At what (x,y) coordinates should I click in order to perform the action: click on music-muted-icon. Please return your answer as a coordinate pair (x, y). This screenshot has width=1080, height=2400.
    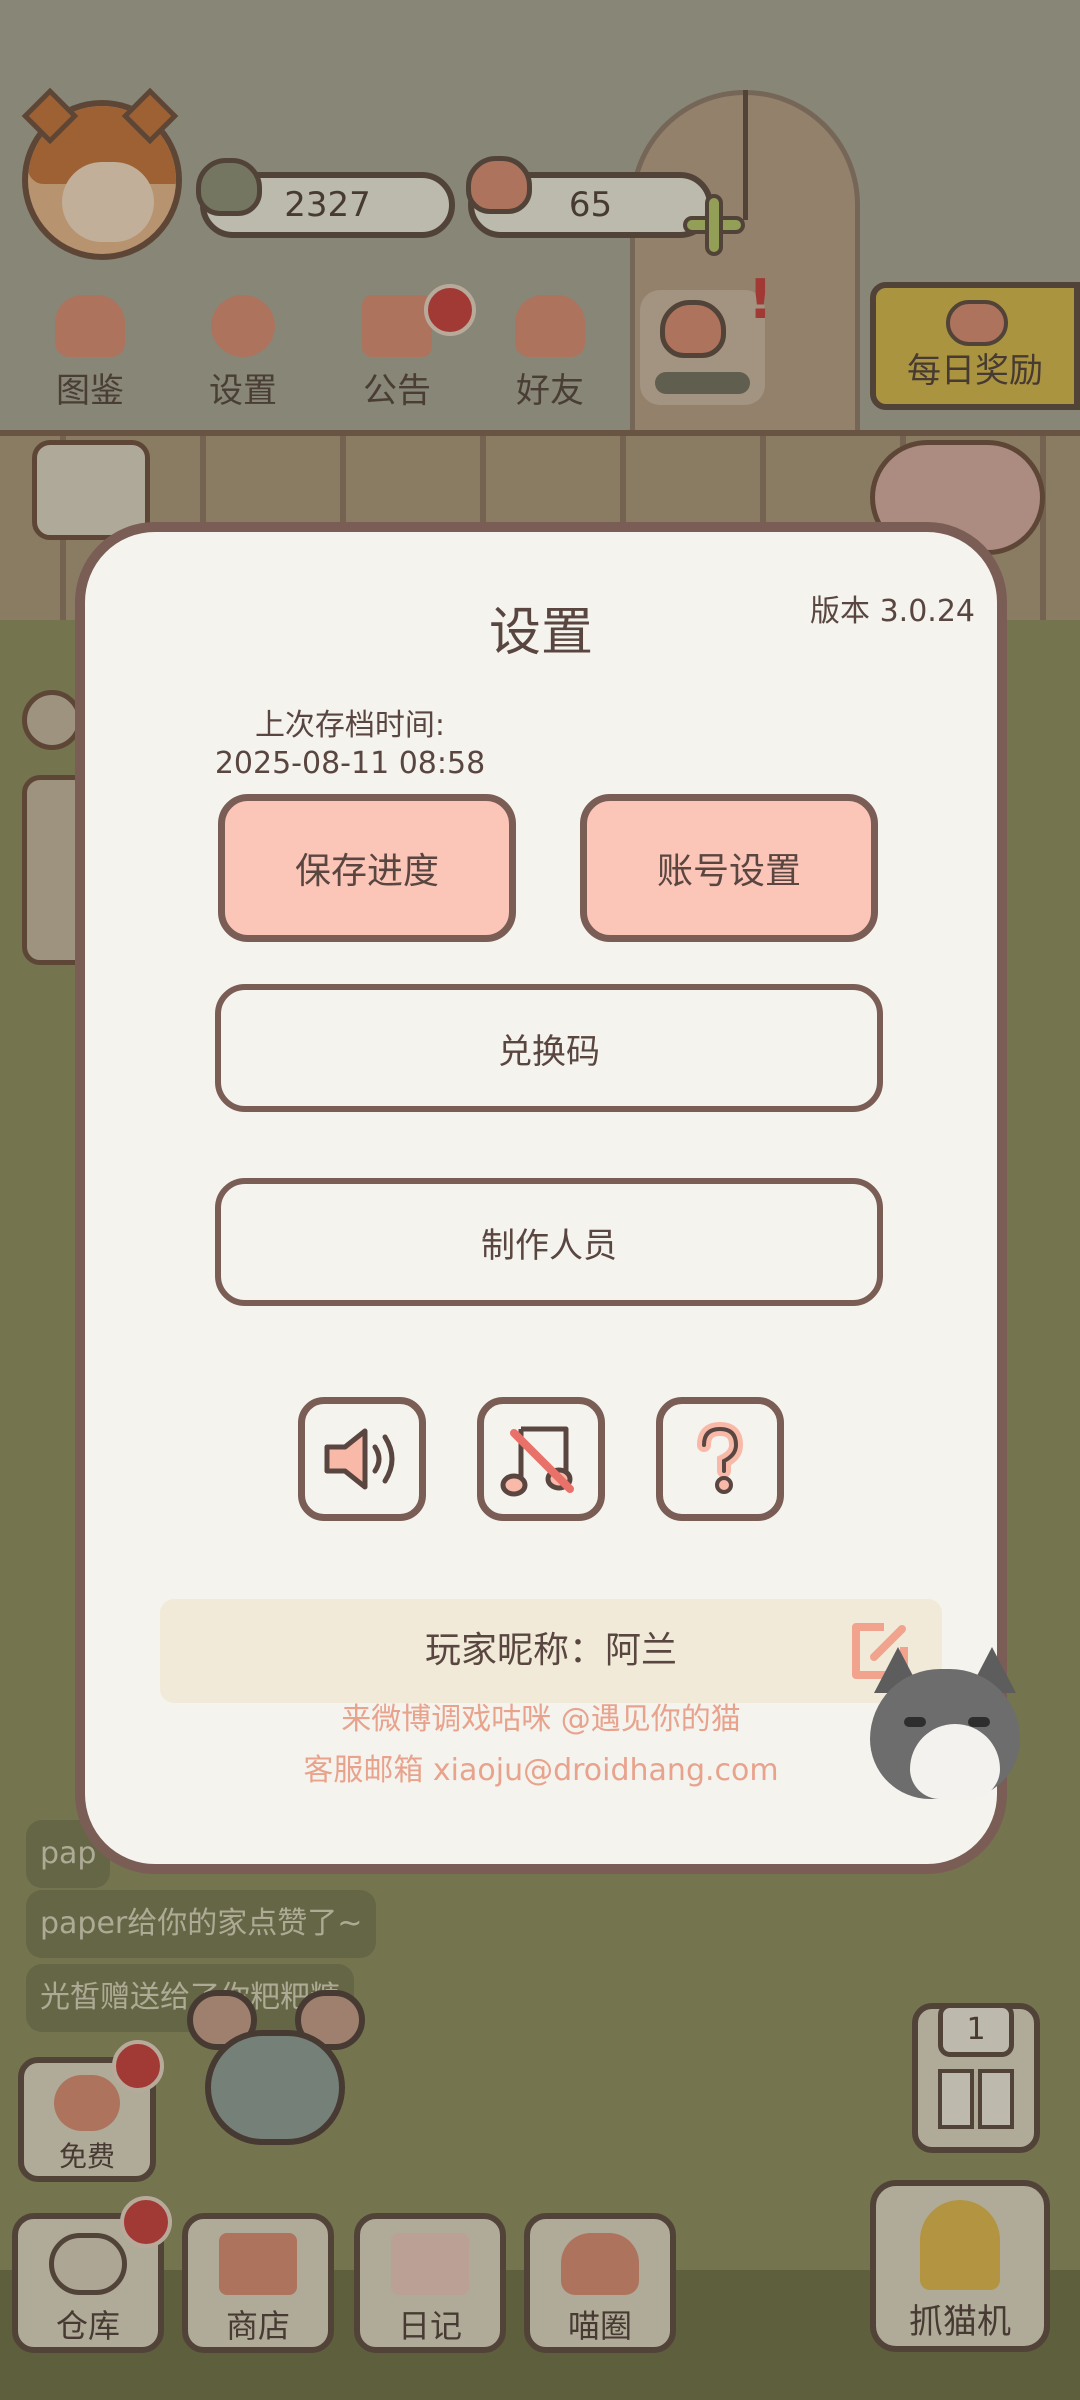
    Looking at the image, I should click on (537, 1461).